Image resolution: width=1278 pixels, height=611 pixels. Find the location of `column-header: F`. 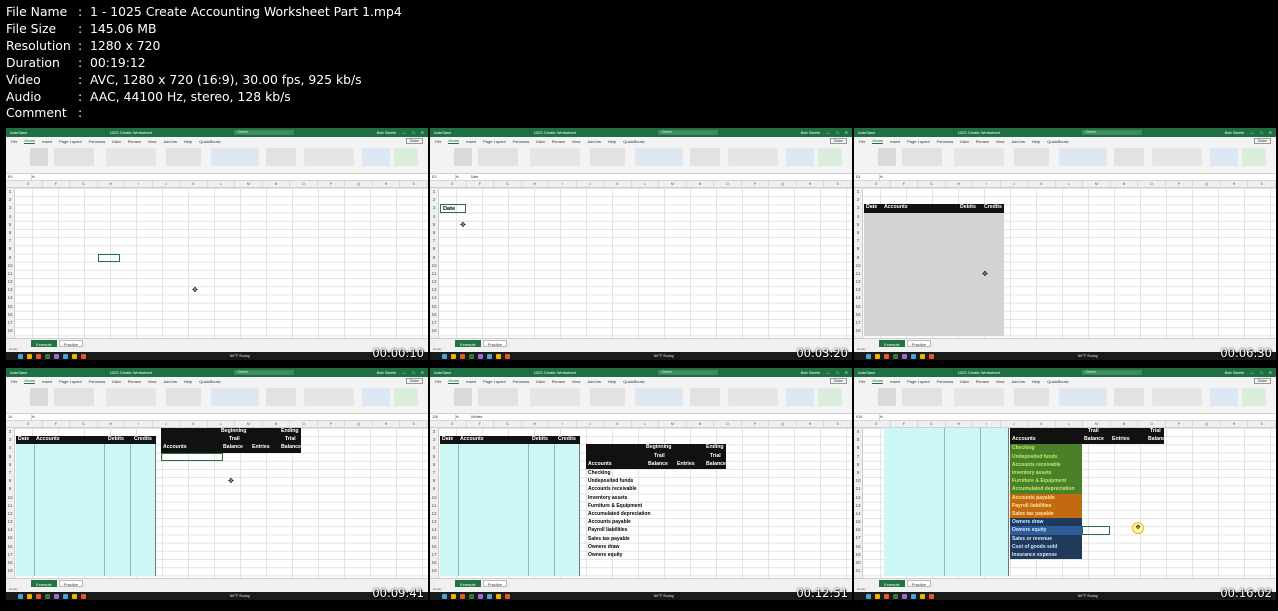

column-header: F is located at coordinates (905, 184).